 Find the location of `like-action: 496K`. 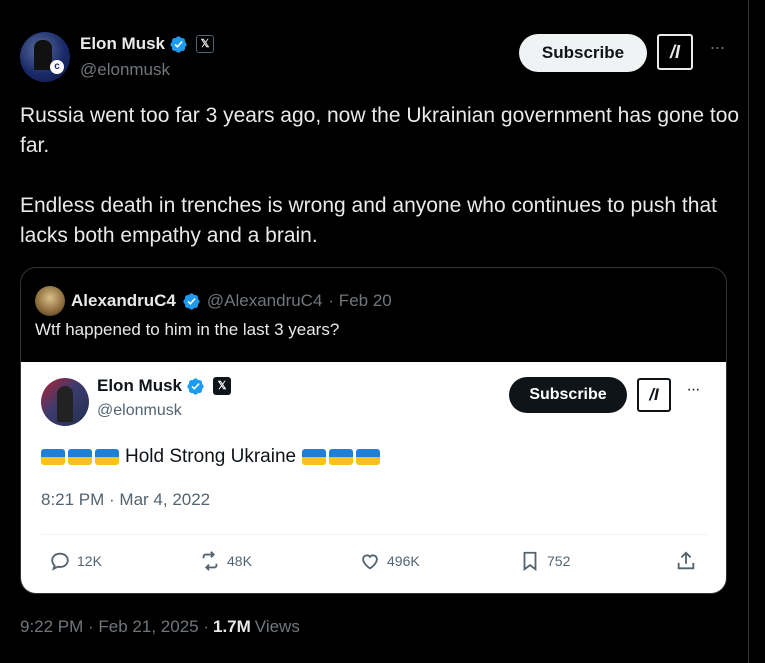

like-action: 496K is located at coordinates (389, 561).